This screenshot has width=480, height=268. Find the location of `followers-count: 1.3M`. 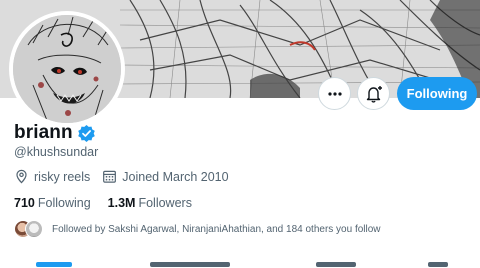

followers-count: 1.3M is located at coordinates (121, 203).